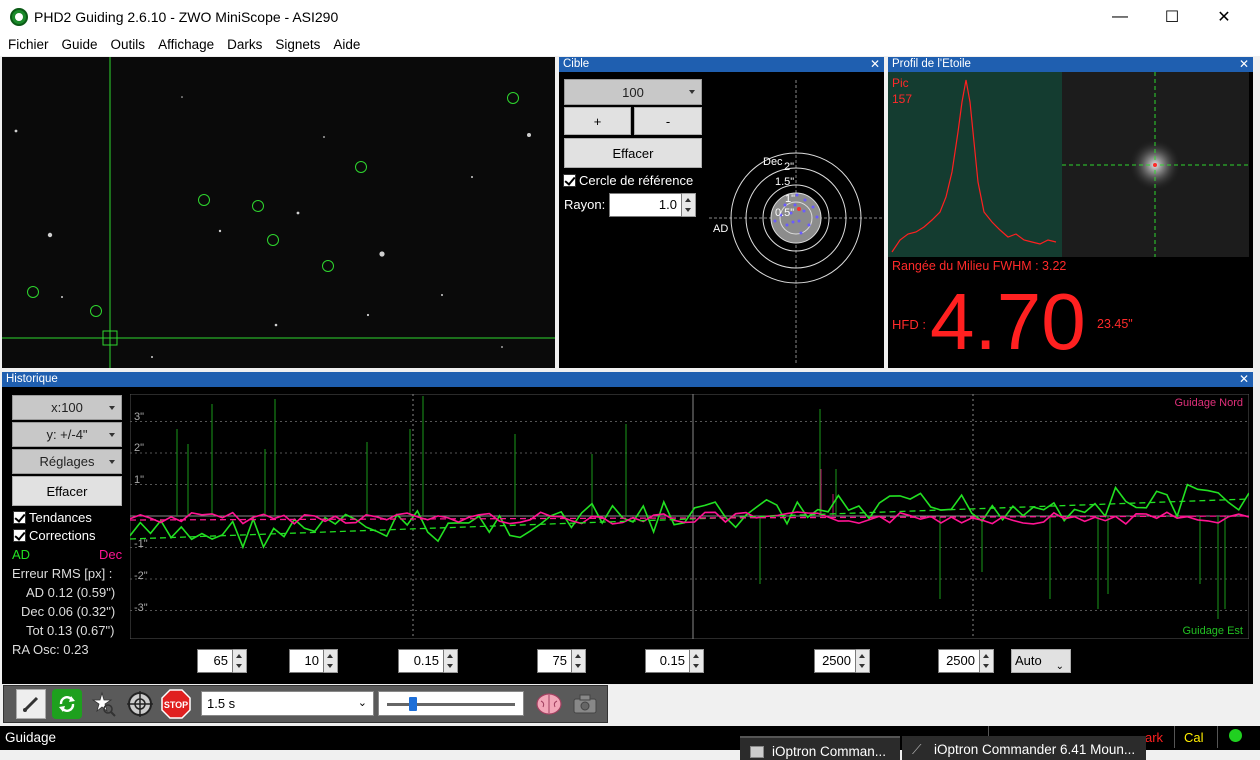 The image size is (1260, 760). I want to click on target-pane-close-icon: ✕, so click(875, 64).